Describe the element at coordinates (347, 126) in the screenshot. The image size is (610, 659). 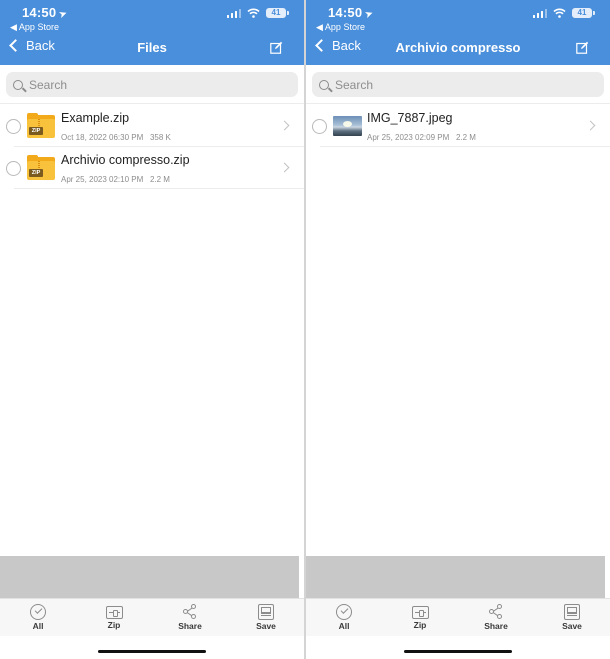
I see `image-thumbnail` at that location.